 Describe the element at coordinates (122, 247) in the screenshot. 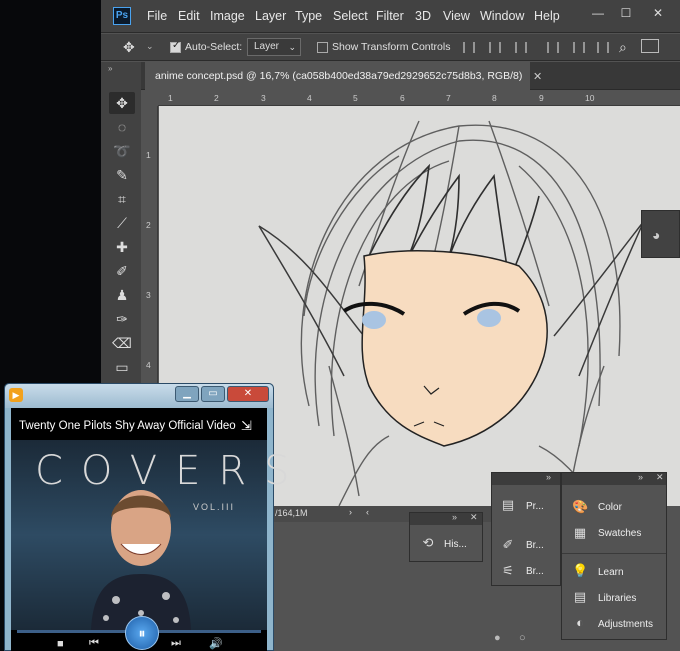

I see `healing-tool-icon: ✚` at that location.